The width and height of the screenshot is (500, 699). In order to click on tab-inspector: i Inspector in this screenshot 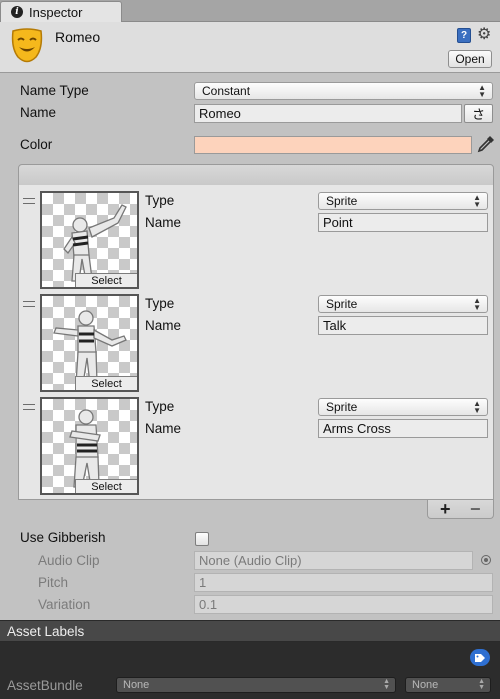, I will do `click(61, 11)`.